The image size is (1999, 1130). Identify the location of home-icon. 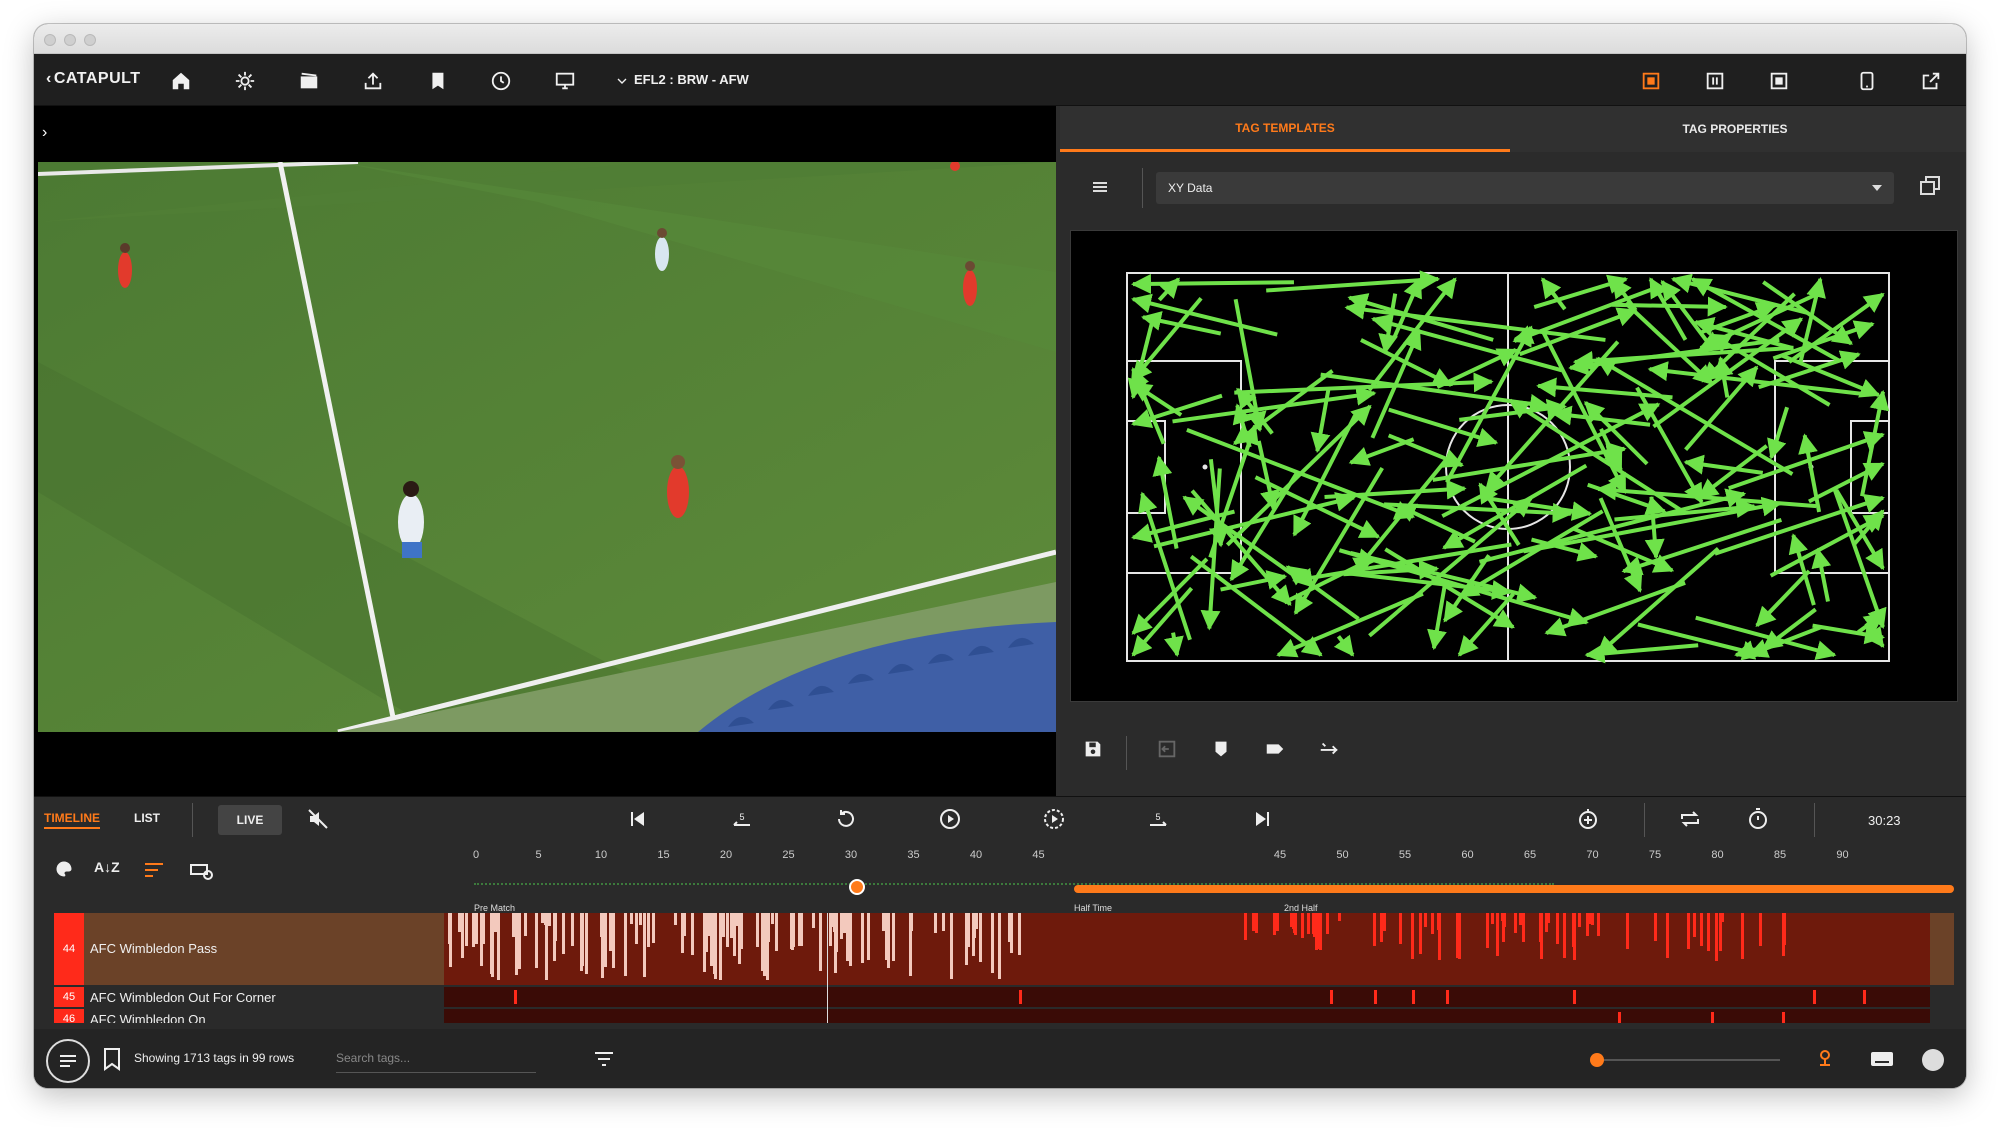
(181, 81).